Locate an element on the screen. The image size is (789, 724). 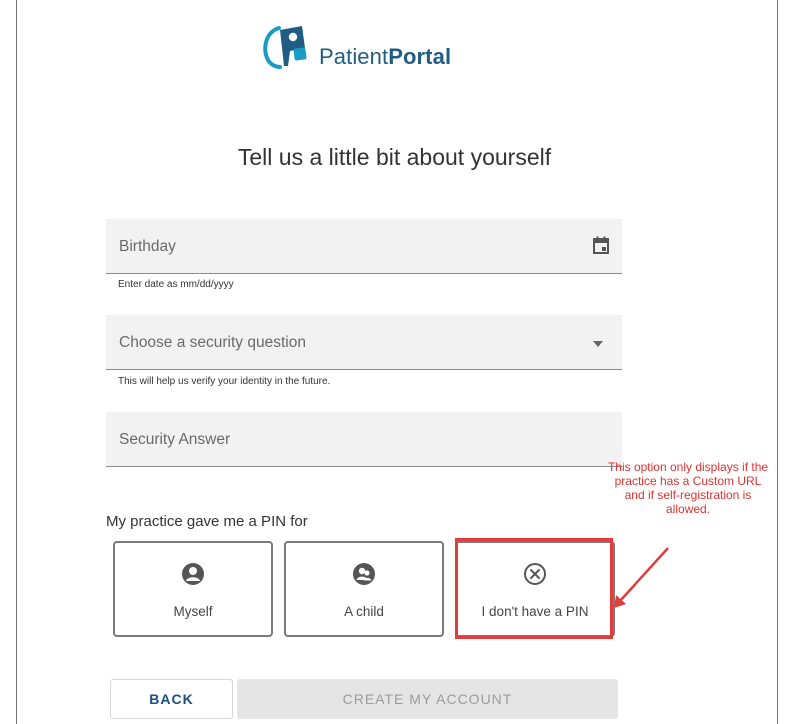
pin-option-myself: Myself is located at coordinates (193, 589).